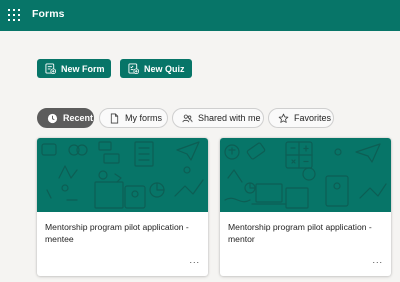 This screenshot has height=282, width=400. I want to click on filter-shared-label: Shared with me, so click(229, 118).